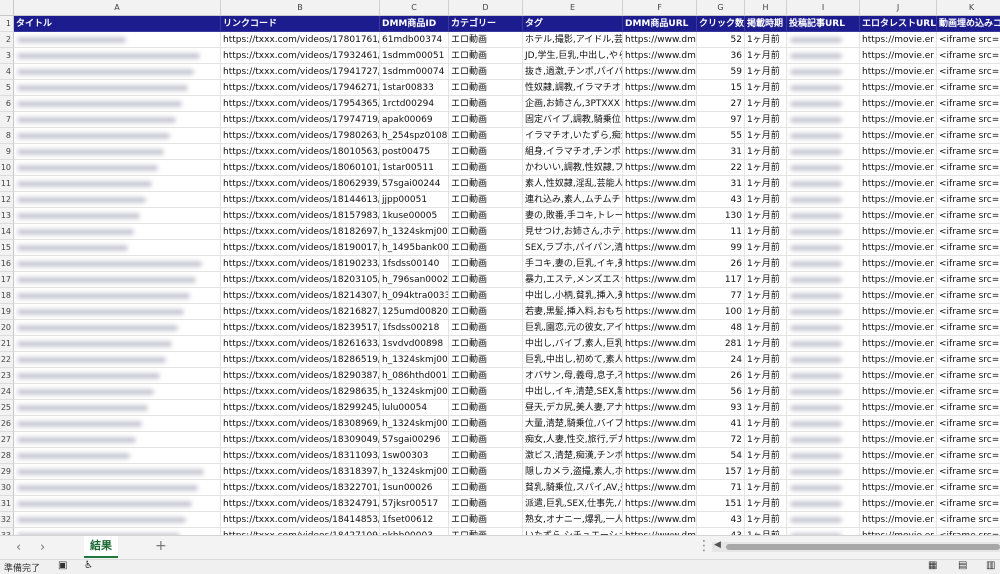 The image size is (1000, 574). What do you see at coordinates (414, 56) in the screenshot?
I see `cell-id: 1sdmm00051` at bounding box center [414, 56].